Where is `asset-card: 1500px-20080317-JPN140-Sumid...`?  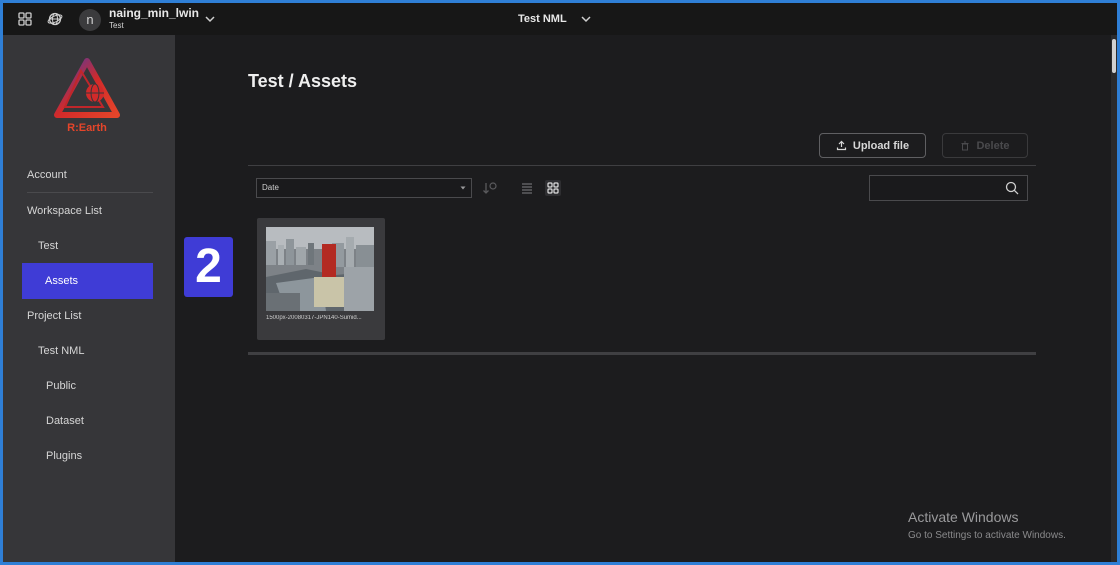 asset-card: 1500px-20080317-JPN140-Sumid... is located at coordinates (321, 279).